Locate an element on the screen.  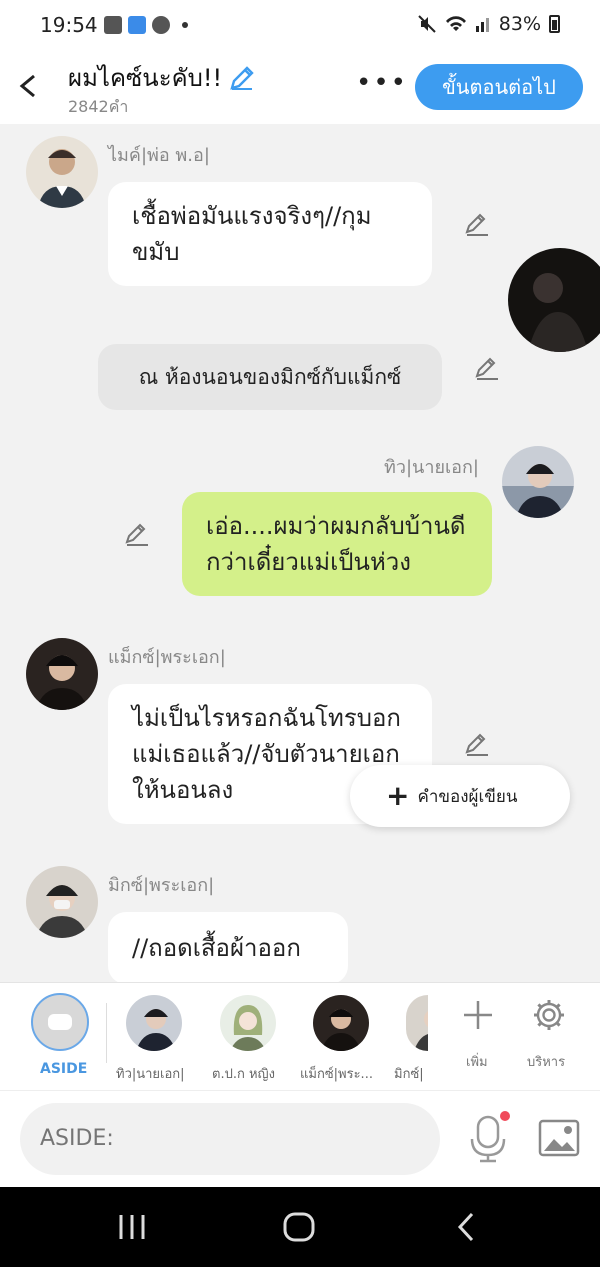
manage-label: บริหาร is located at coordinates (546, 1061).